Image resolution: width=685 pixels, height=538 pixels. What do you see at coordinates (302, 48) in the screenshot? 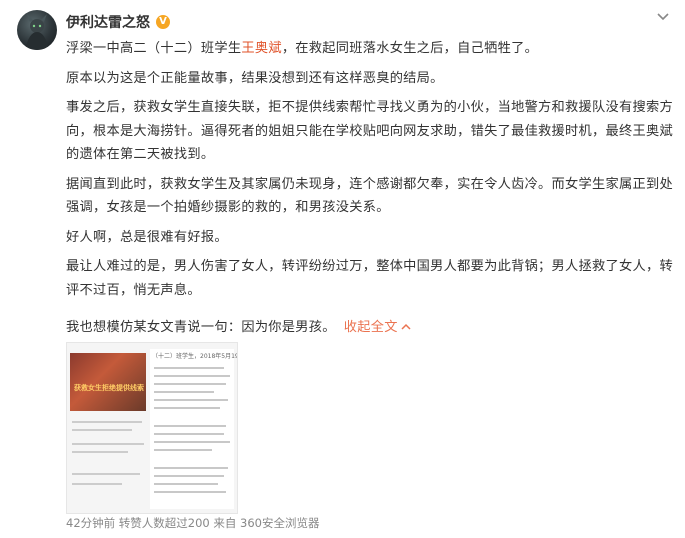
I see `paragraph-1: 浮梁一中高二（十二）班学生王奥斌，在救起同班落水女生之后，自己牺牲了。` at bounding box center [302, 48].